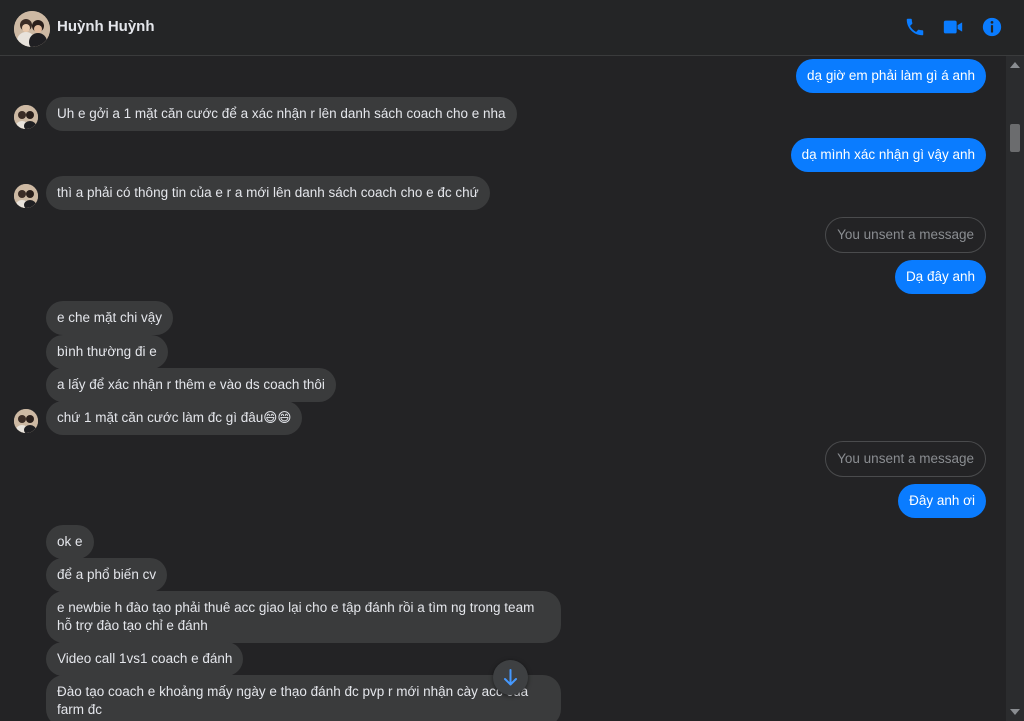 The width and height of the screenshot is (1024, 721). What do you see at coordinates (145, 659) in the screenshot?
I see `incoming-message: Video call 1vs1 coach e đánh` at bounding box center [145, 659].